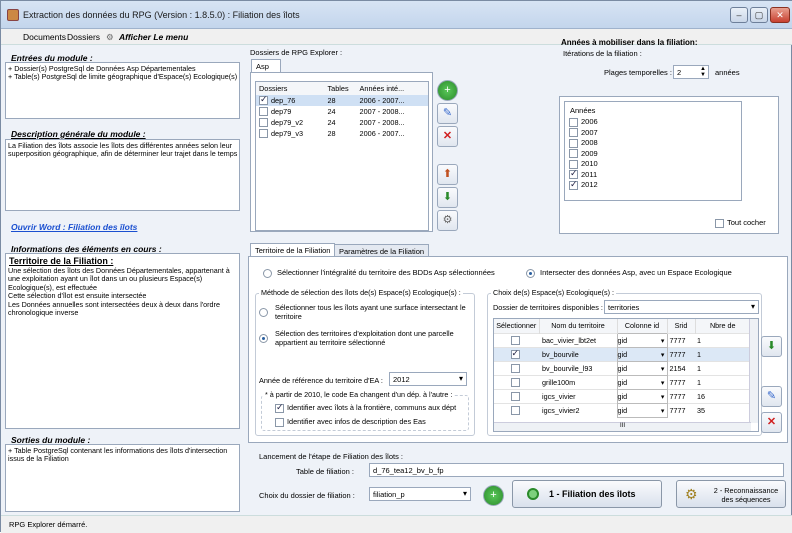  Describe the element at coordinates (344, 88) in the screenshot. I see `col-tables: Tables` at that location.